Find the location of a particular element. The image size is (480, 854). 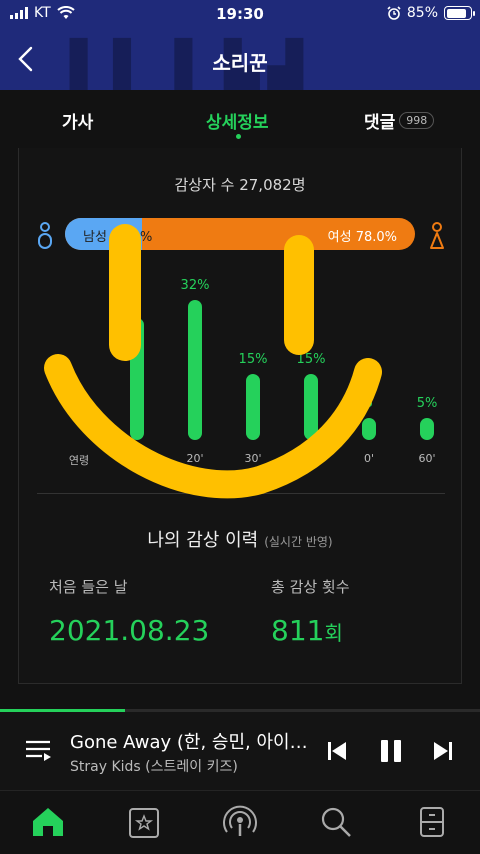

total-plays-number: 811 is located at coordinates (298, 630).